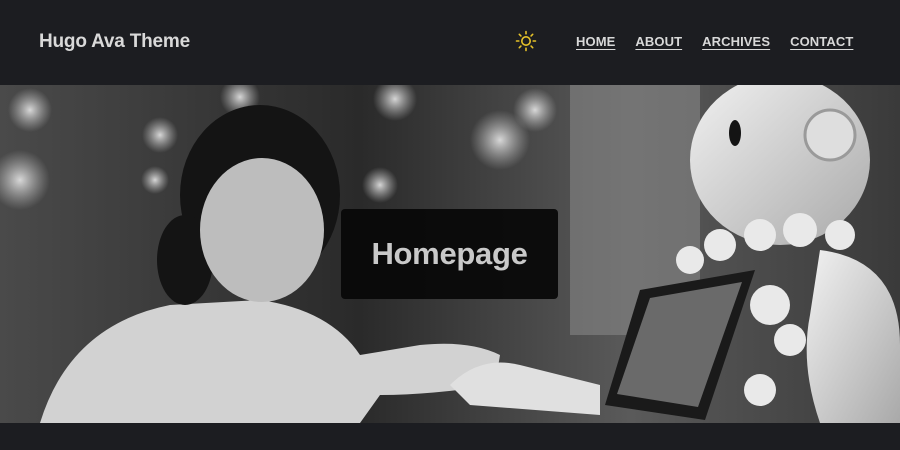 This screenshot has height=450, width=900. What do you see at coordinates (658, 41) in the screenshot?
I see `nav-about-link: ABOUT` at bounding box center [658, 41].